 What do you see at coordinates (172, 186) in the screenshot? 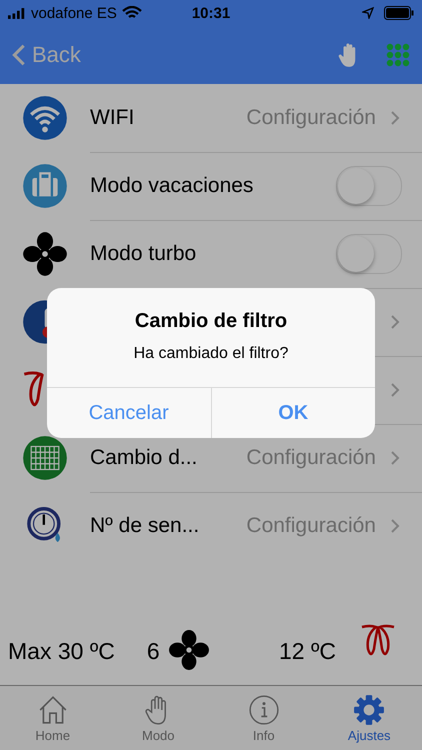
I see `setting-title: Modo vacaciones` at bounding box center [172, 186].